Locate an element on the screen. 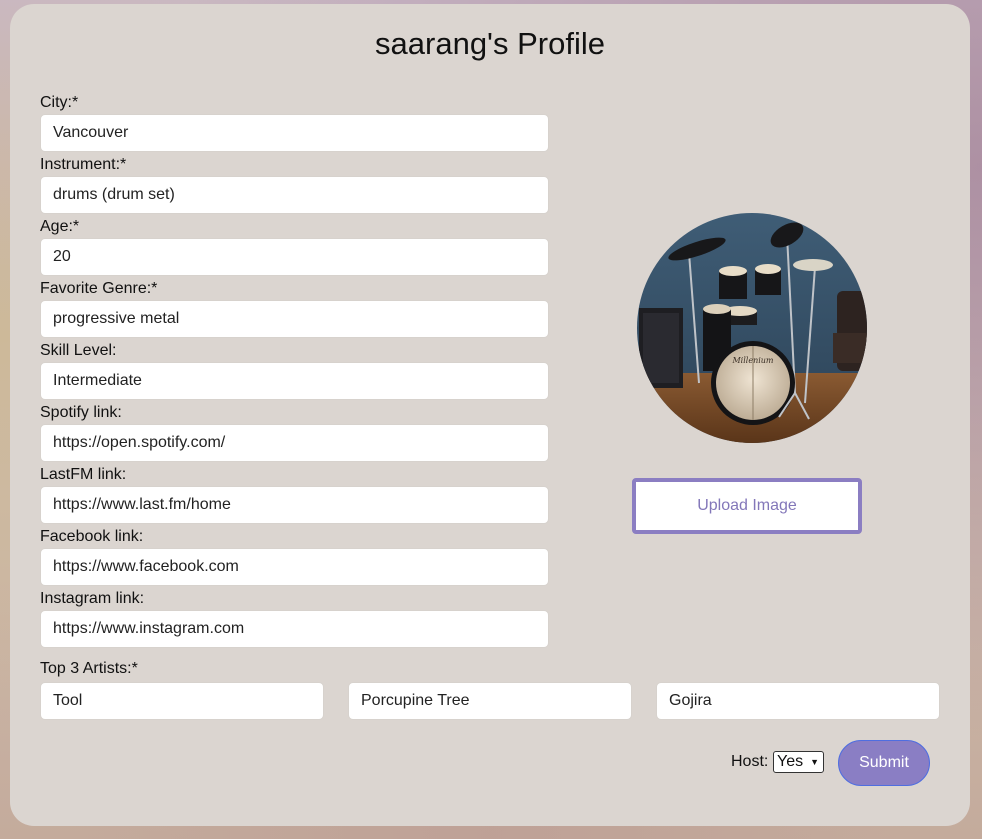  age-input is located at coordinates (294, 257).